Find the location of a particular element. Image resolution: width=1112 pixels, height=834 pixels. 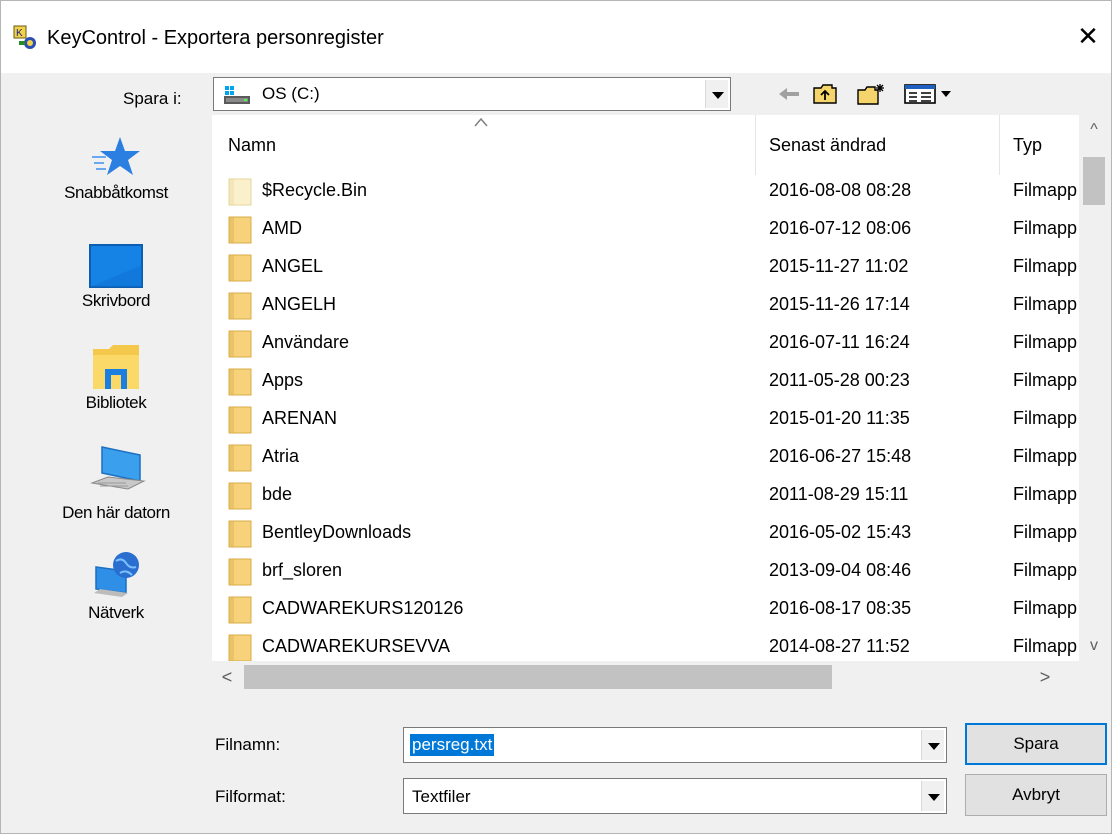

file-modified: 2011-08-29 15:11 is located at coordinates (839, 494).